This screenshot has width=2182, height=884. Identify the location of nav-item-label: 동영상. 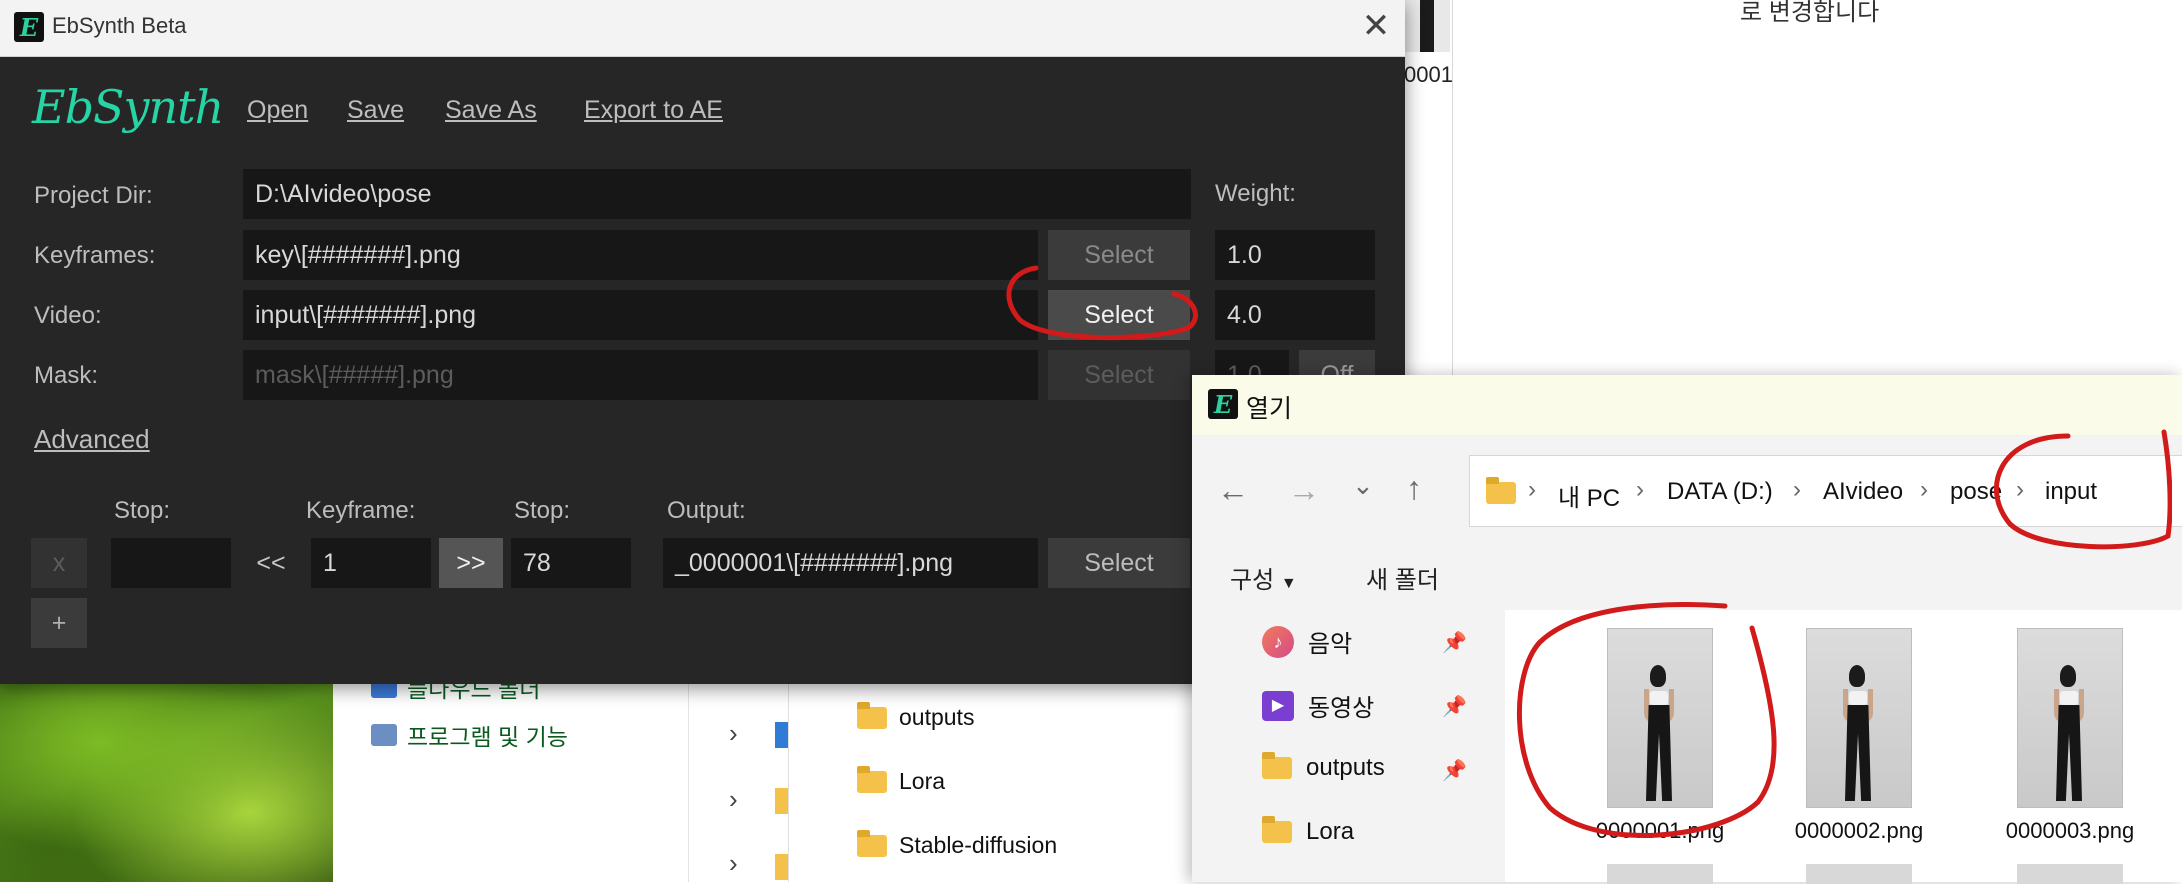
(1341, 708).